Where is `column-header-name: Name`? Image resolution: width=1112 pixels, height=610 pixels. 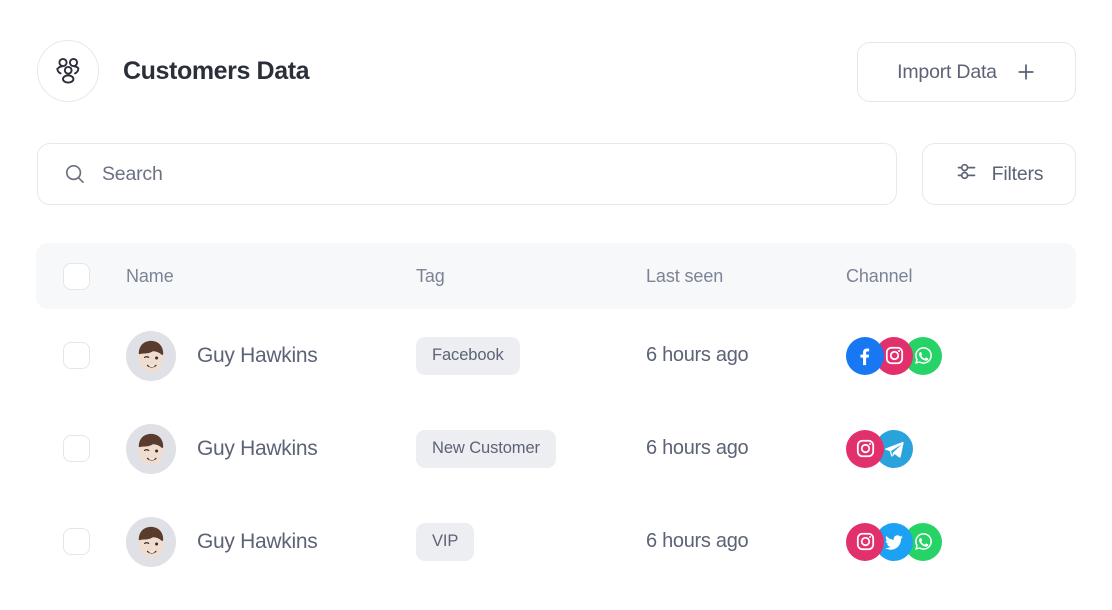
column-header-name: Name is located at coordinates (271, 276).